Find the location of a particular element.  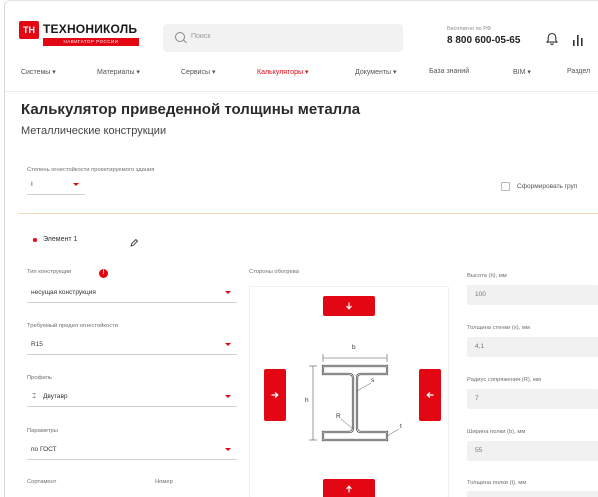

element-title: Элемент 1 is located at coordinates (60, 239).